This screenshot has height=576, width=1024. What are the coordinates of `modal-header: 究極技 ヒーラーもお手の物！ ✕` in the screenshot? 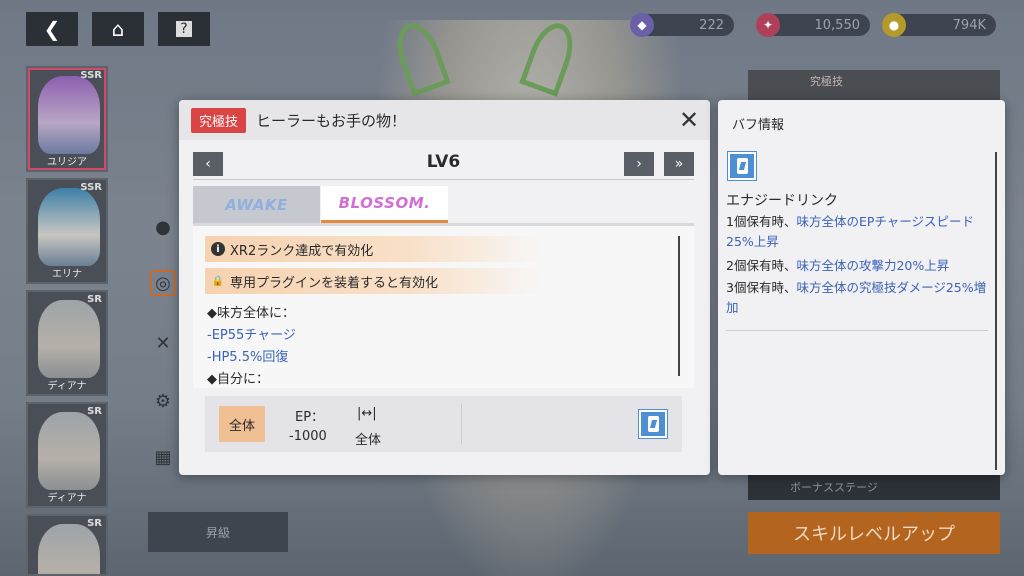 It's located at (444, 120).